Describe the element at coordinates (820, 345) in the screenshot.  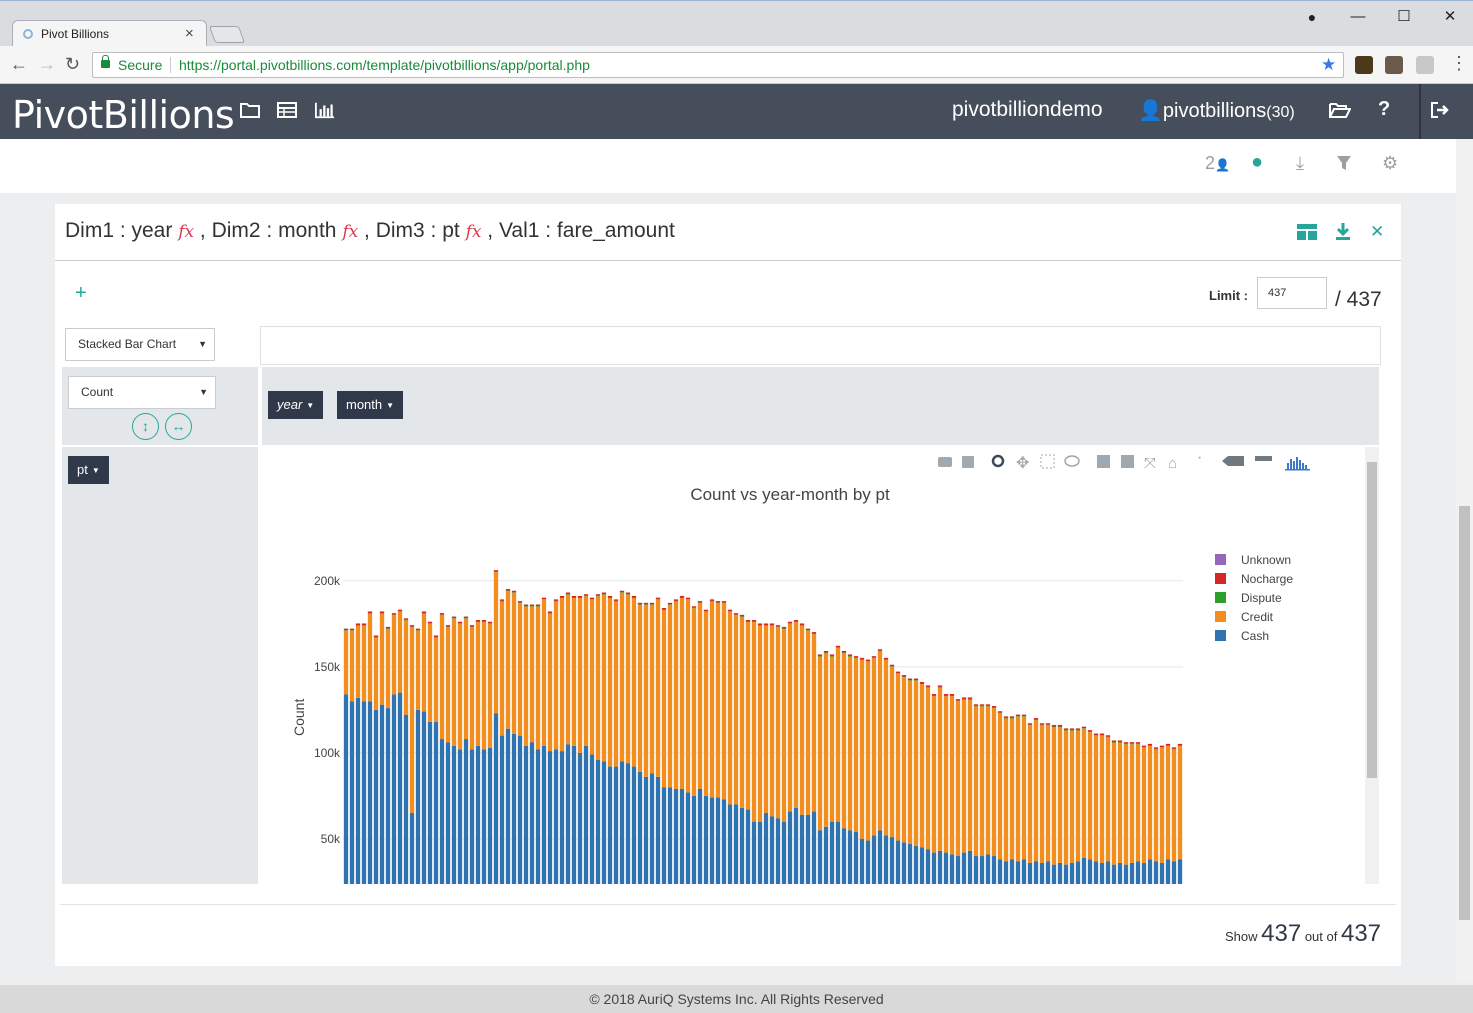
I see `filter-drop-area` at that location.